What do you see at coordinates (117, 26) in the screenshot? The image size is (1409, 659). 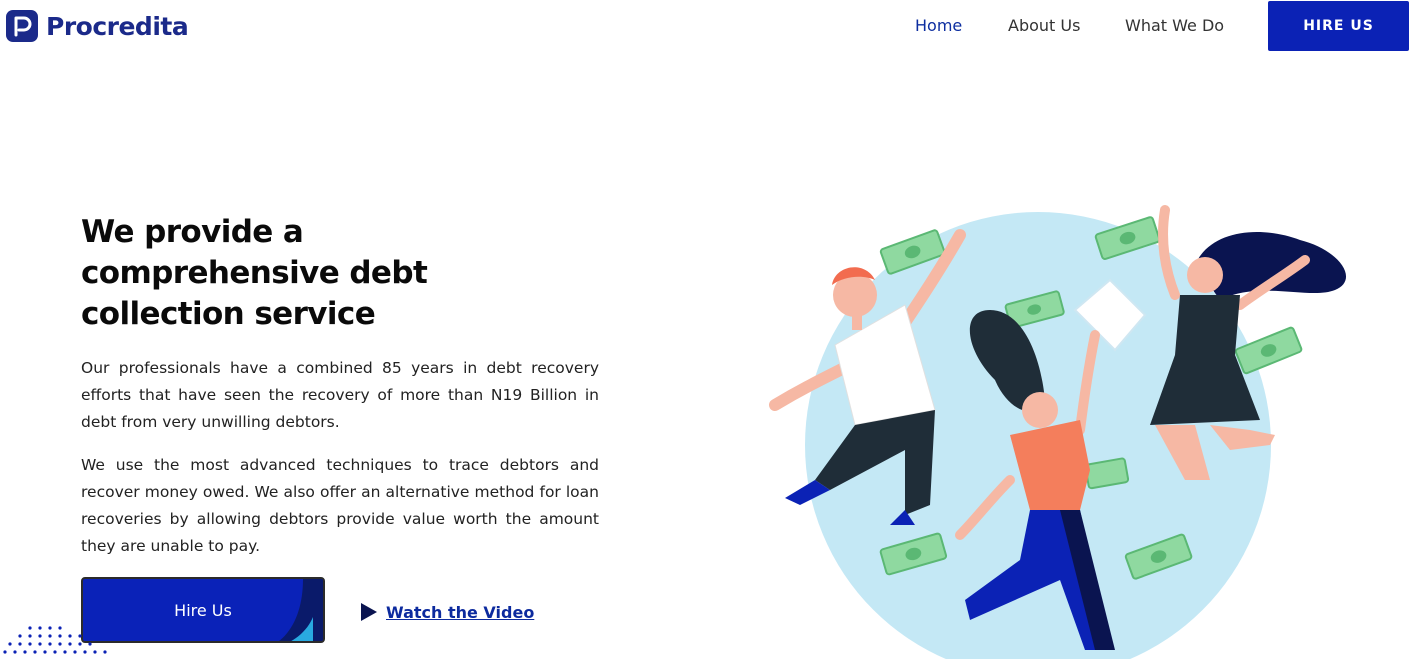 I see `brand-name: Procredita` at bounding box center [117, 26].